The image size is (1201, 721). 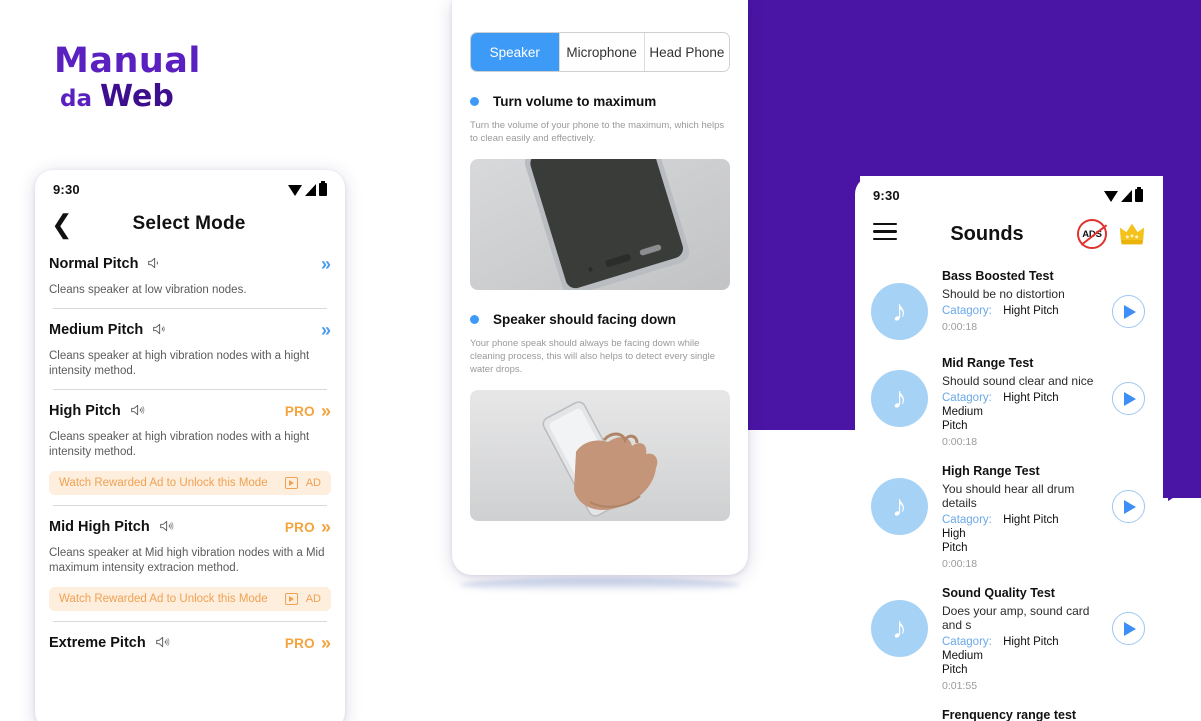 What do you see at coordinates (190, 185) in the screenshot?
I see `status-bar-left: 9:30` at bounding box center [190, 185].